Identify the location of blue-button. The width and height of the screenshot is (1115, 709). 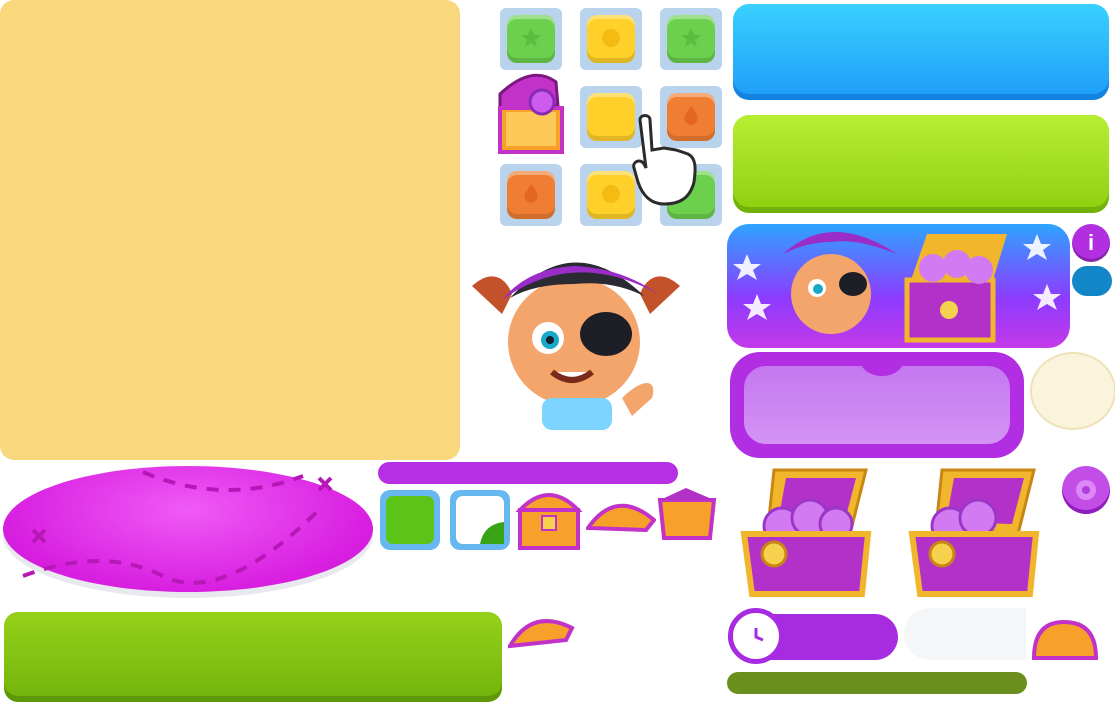
(921, 52).